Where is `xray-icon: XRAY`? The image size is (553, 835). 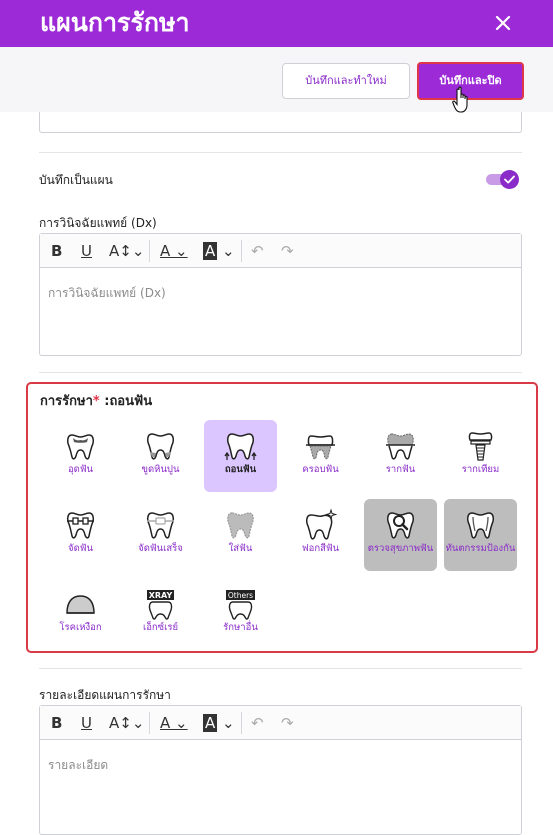
xray-icon: XRAY is located at coordinates (160, 605).